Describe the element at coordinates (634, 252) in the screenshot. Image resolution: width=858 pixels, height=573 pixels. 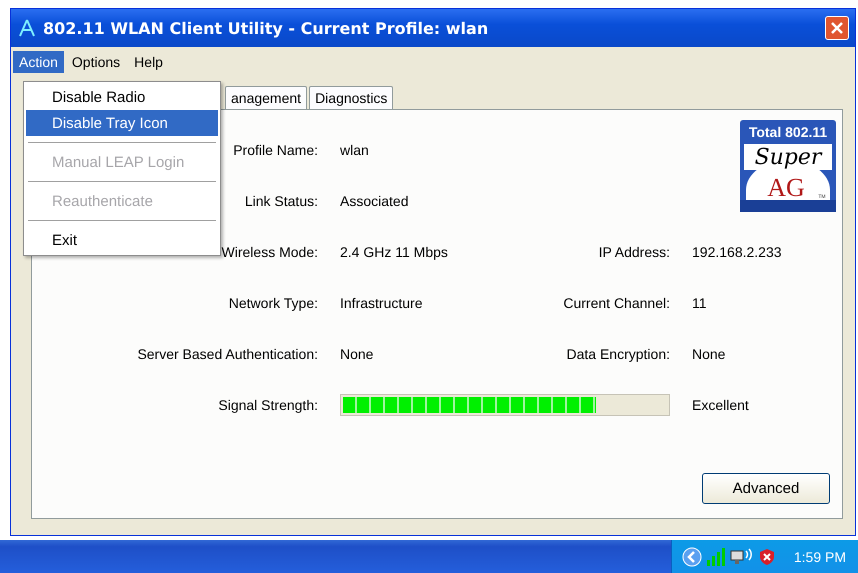
I see `field-label: IP Address:` at that location.